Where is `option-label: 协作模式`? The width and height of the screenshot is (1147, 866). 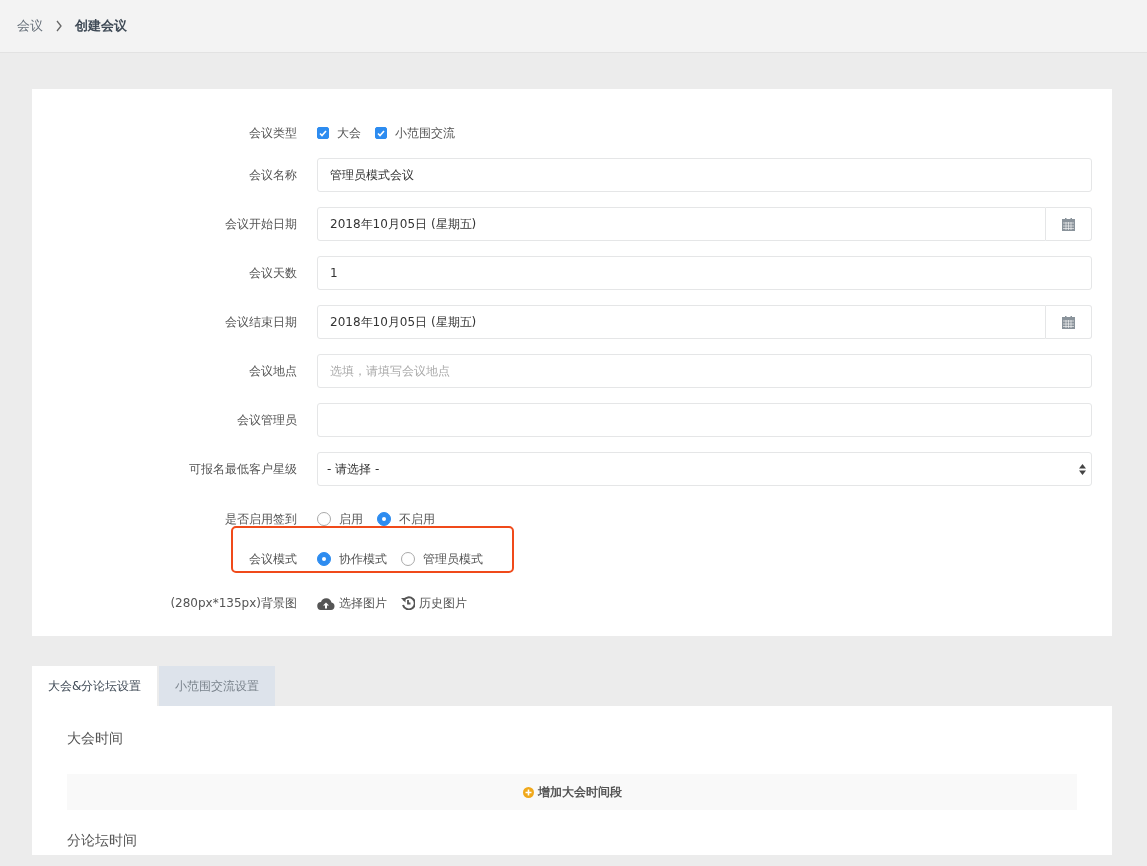
option-label: 协作模式 is located at coordinates (363, 559).